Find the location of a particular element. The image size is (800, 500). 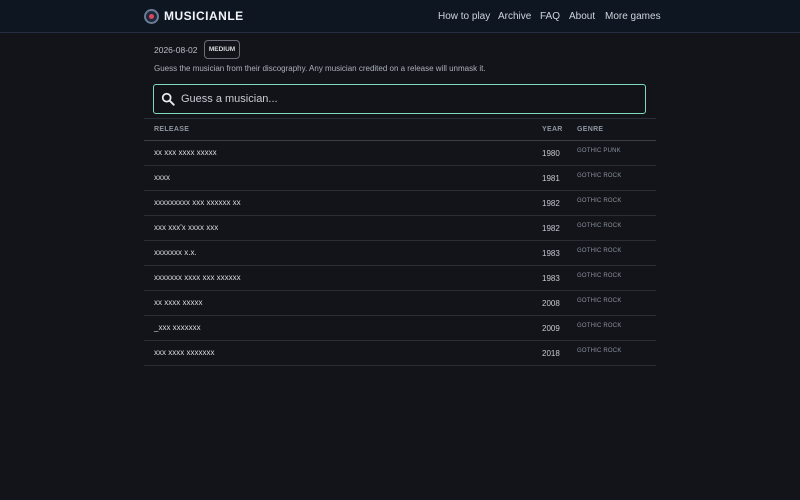

release-year: 1981 is located at coordinates (551, 178).